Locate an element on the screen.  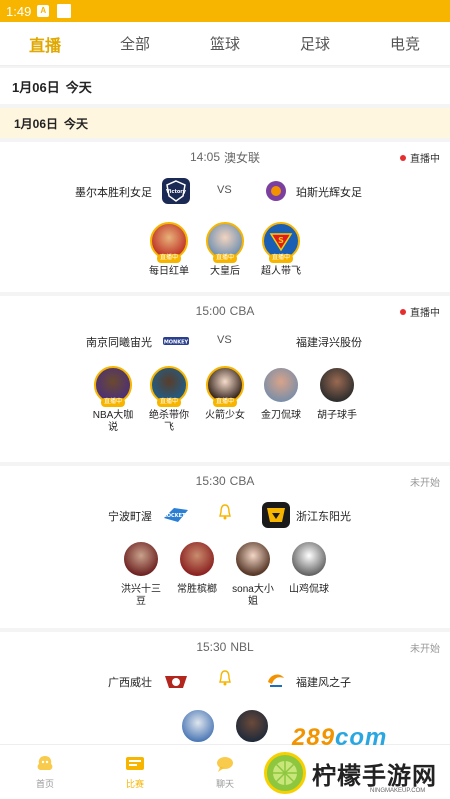
match-time: 15:00 is located at coordinates (210, 311).